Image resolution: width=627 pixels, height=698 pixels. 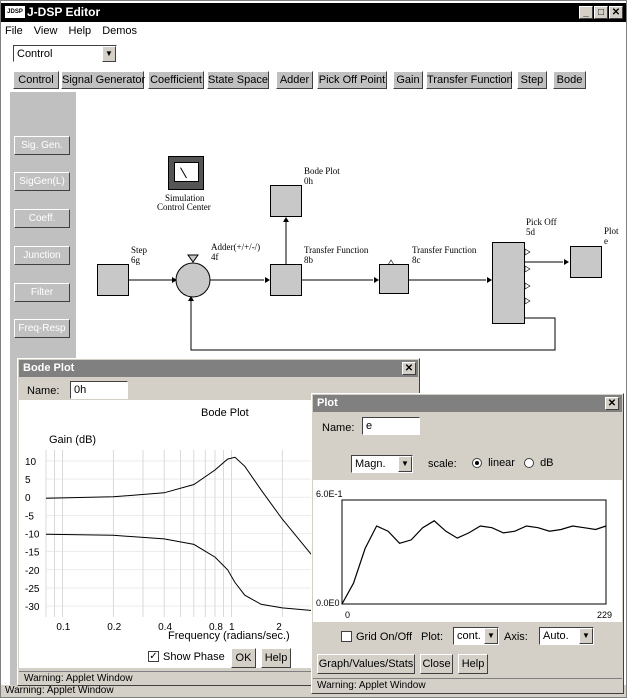 I want to click on plot-warning-bar: Warning: Applet Window, so click(x=467, y=685).